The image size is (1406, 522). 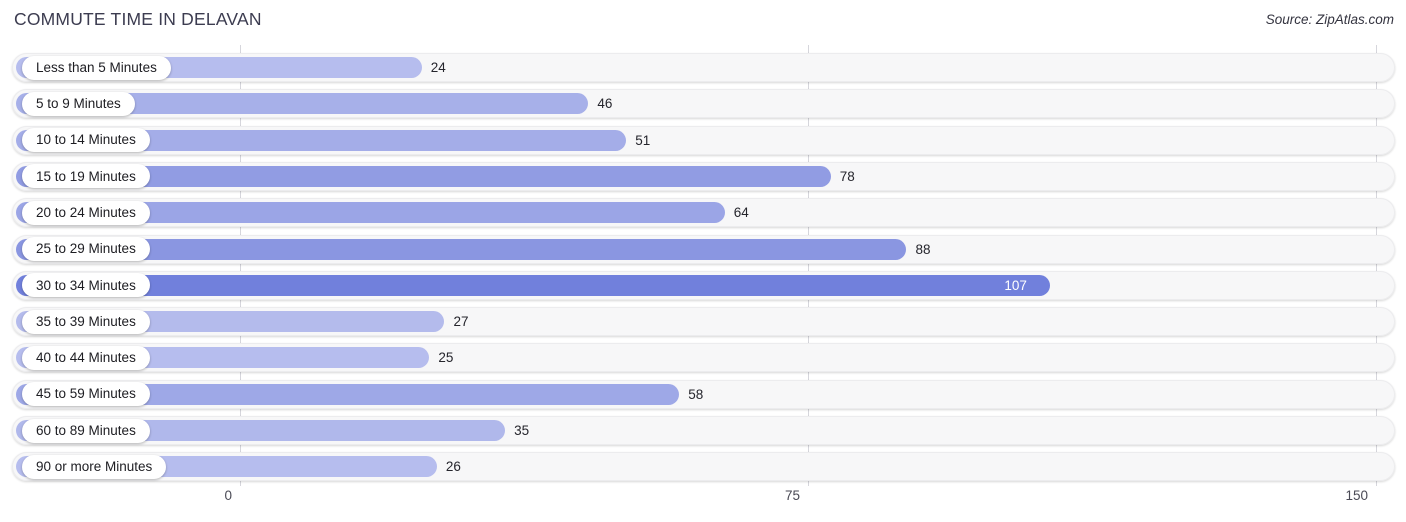 I want to click on bar-category-label-text: 20 to 24 Minutes, so click(x=86, y=212).